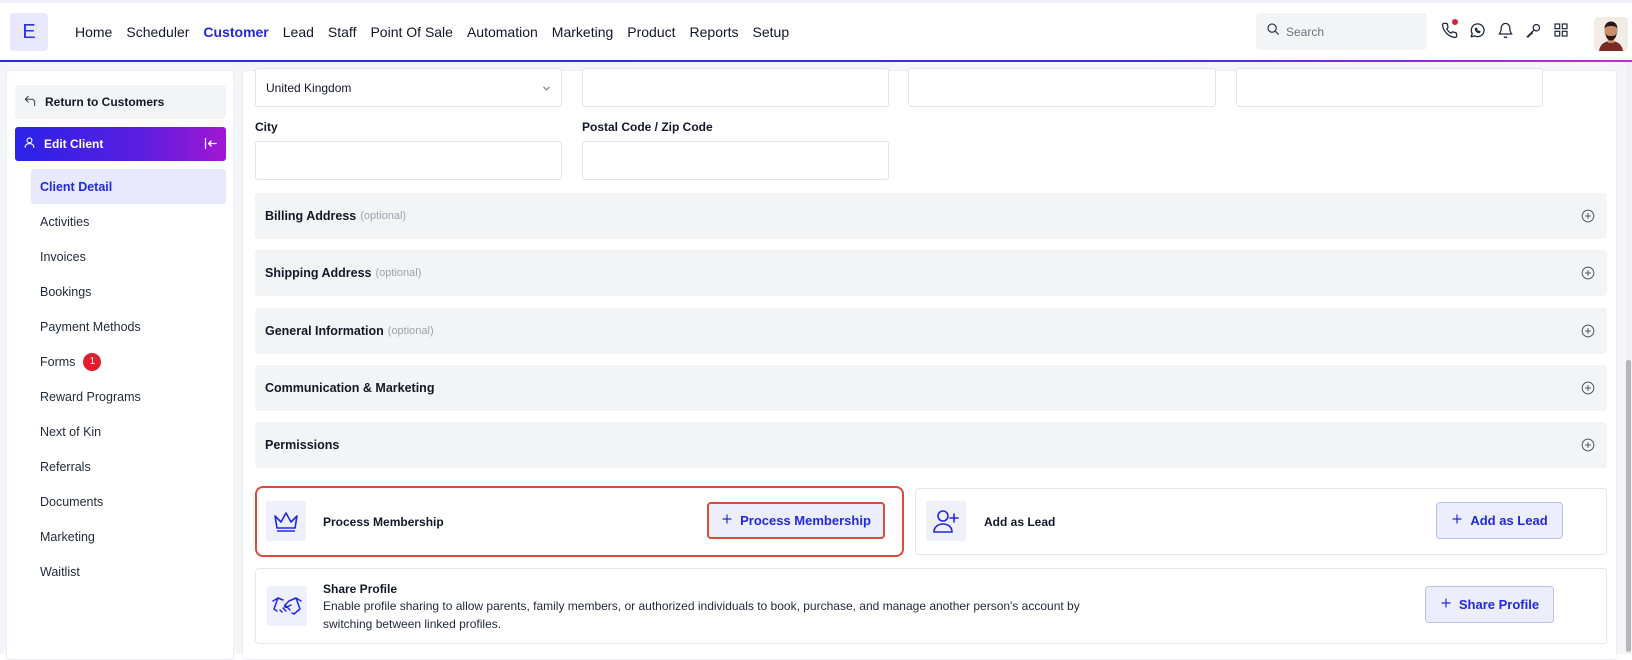 This screenshot has height=660, width=1632. I want to click on nav-item-home: Home, so click(93, 32).